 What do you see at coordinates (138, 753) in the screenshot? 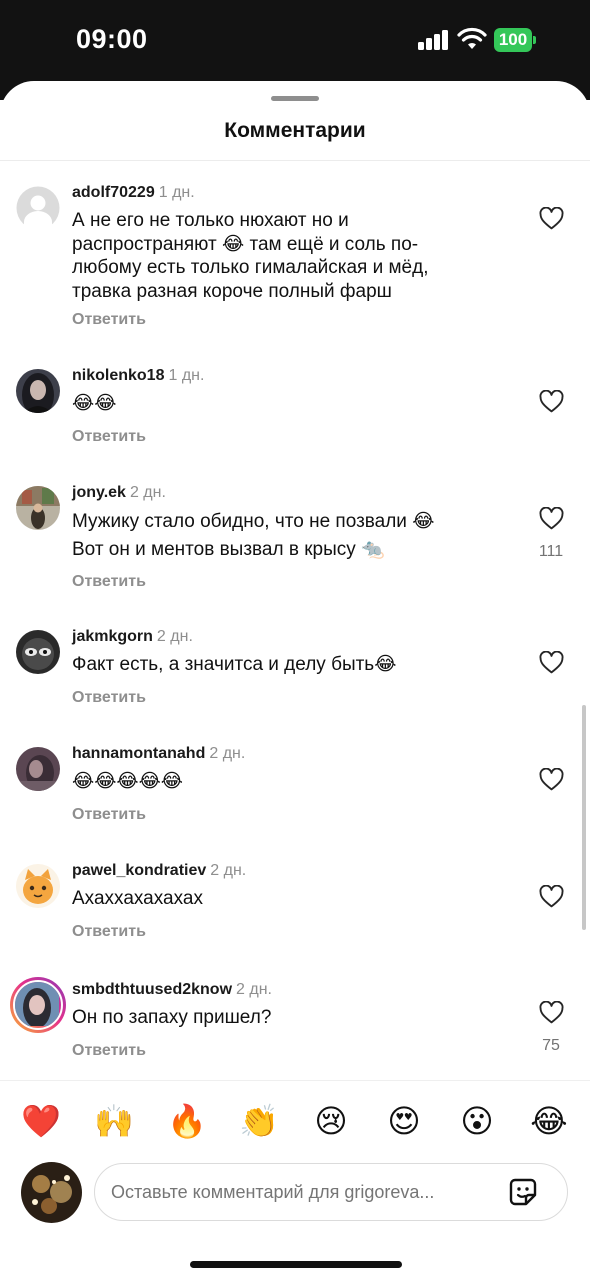
I see `comment-username: hannamontanahd` at bounding box center [138, 753].